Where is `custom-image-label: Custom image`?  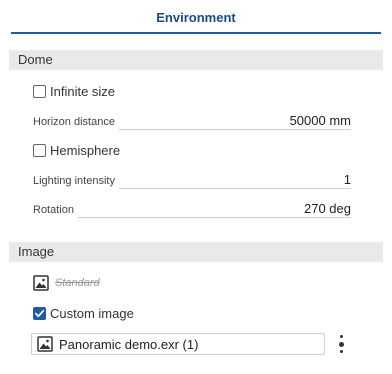 custom-image-label: Custom image is located at coordinates (92, 313).